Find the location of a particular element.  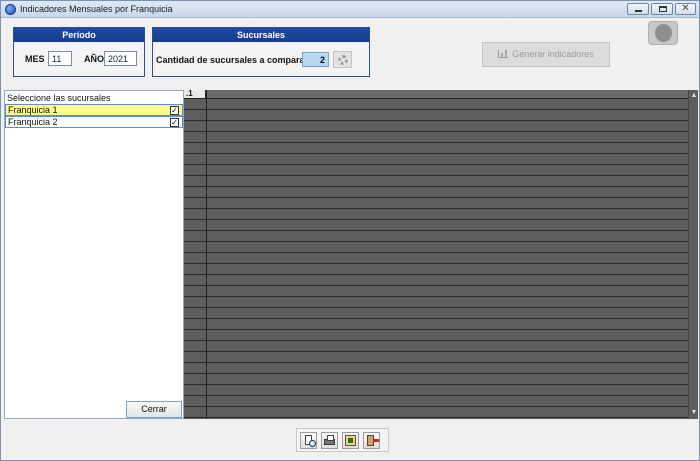

sucursales-header: Sucursales is located at coordinates (261, 35).